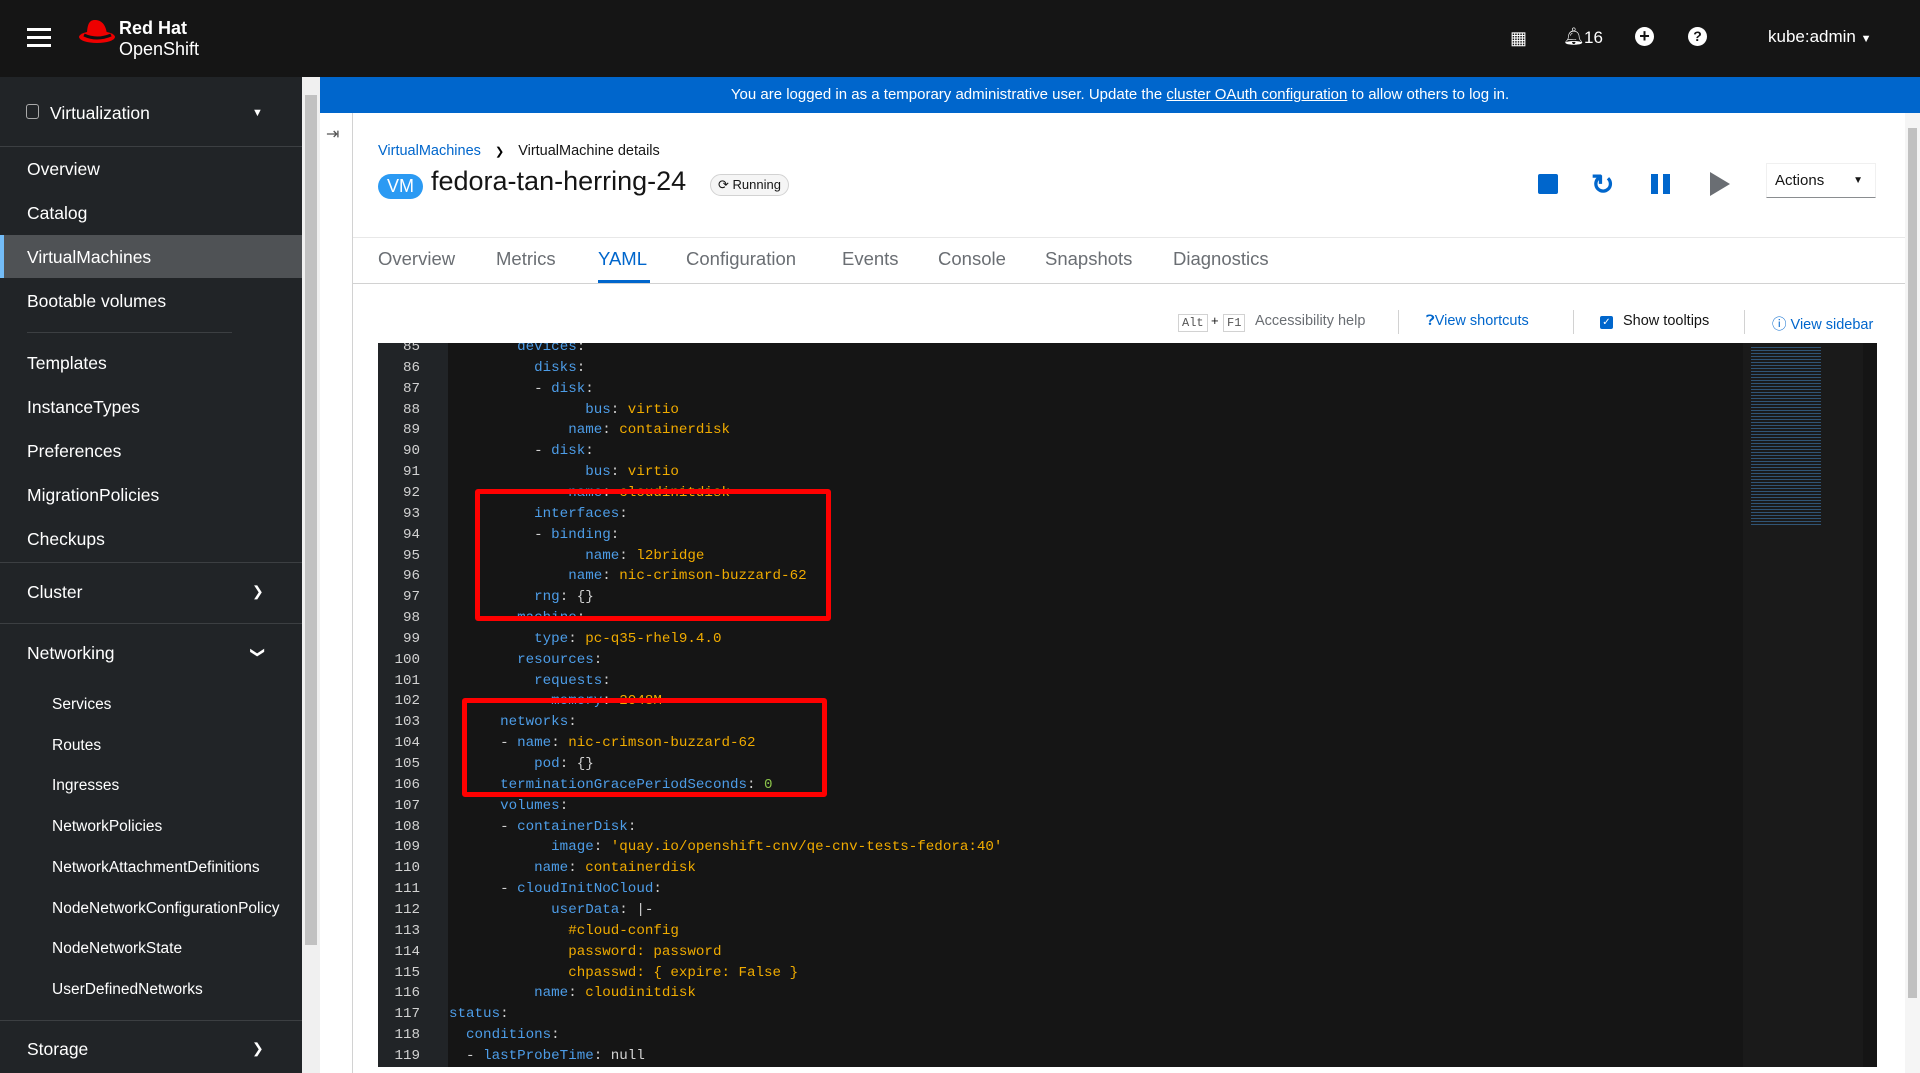 The height and width of the screenshot is (1073, 1920). Describe the element at coordinates (39, 38) in the screenshot. I see `hamburger-menu-button` at that location.